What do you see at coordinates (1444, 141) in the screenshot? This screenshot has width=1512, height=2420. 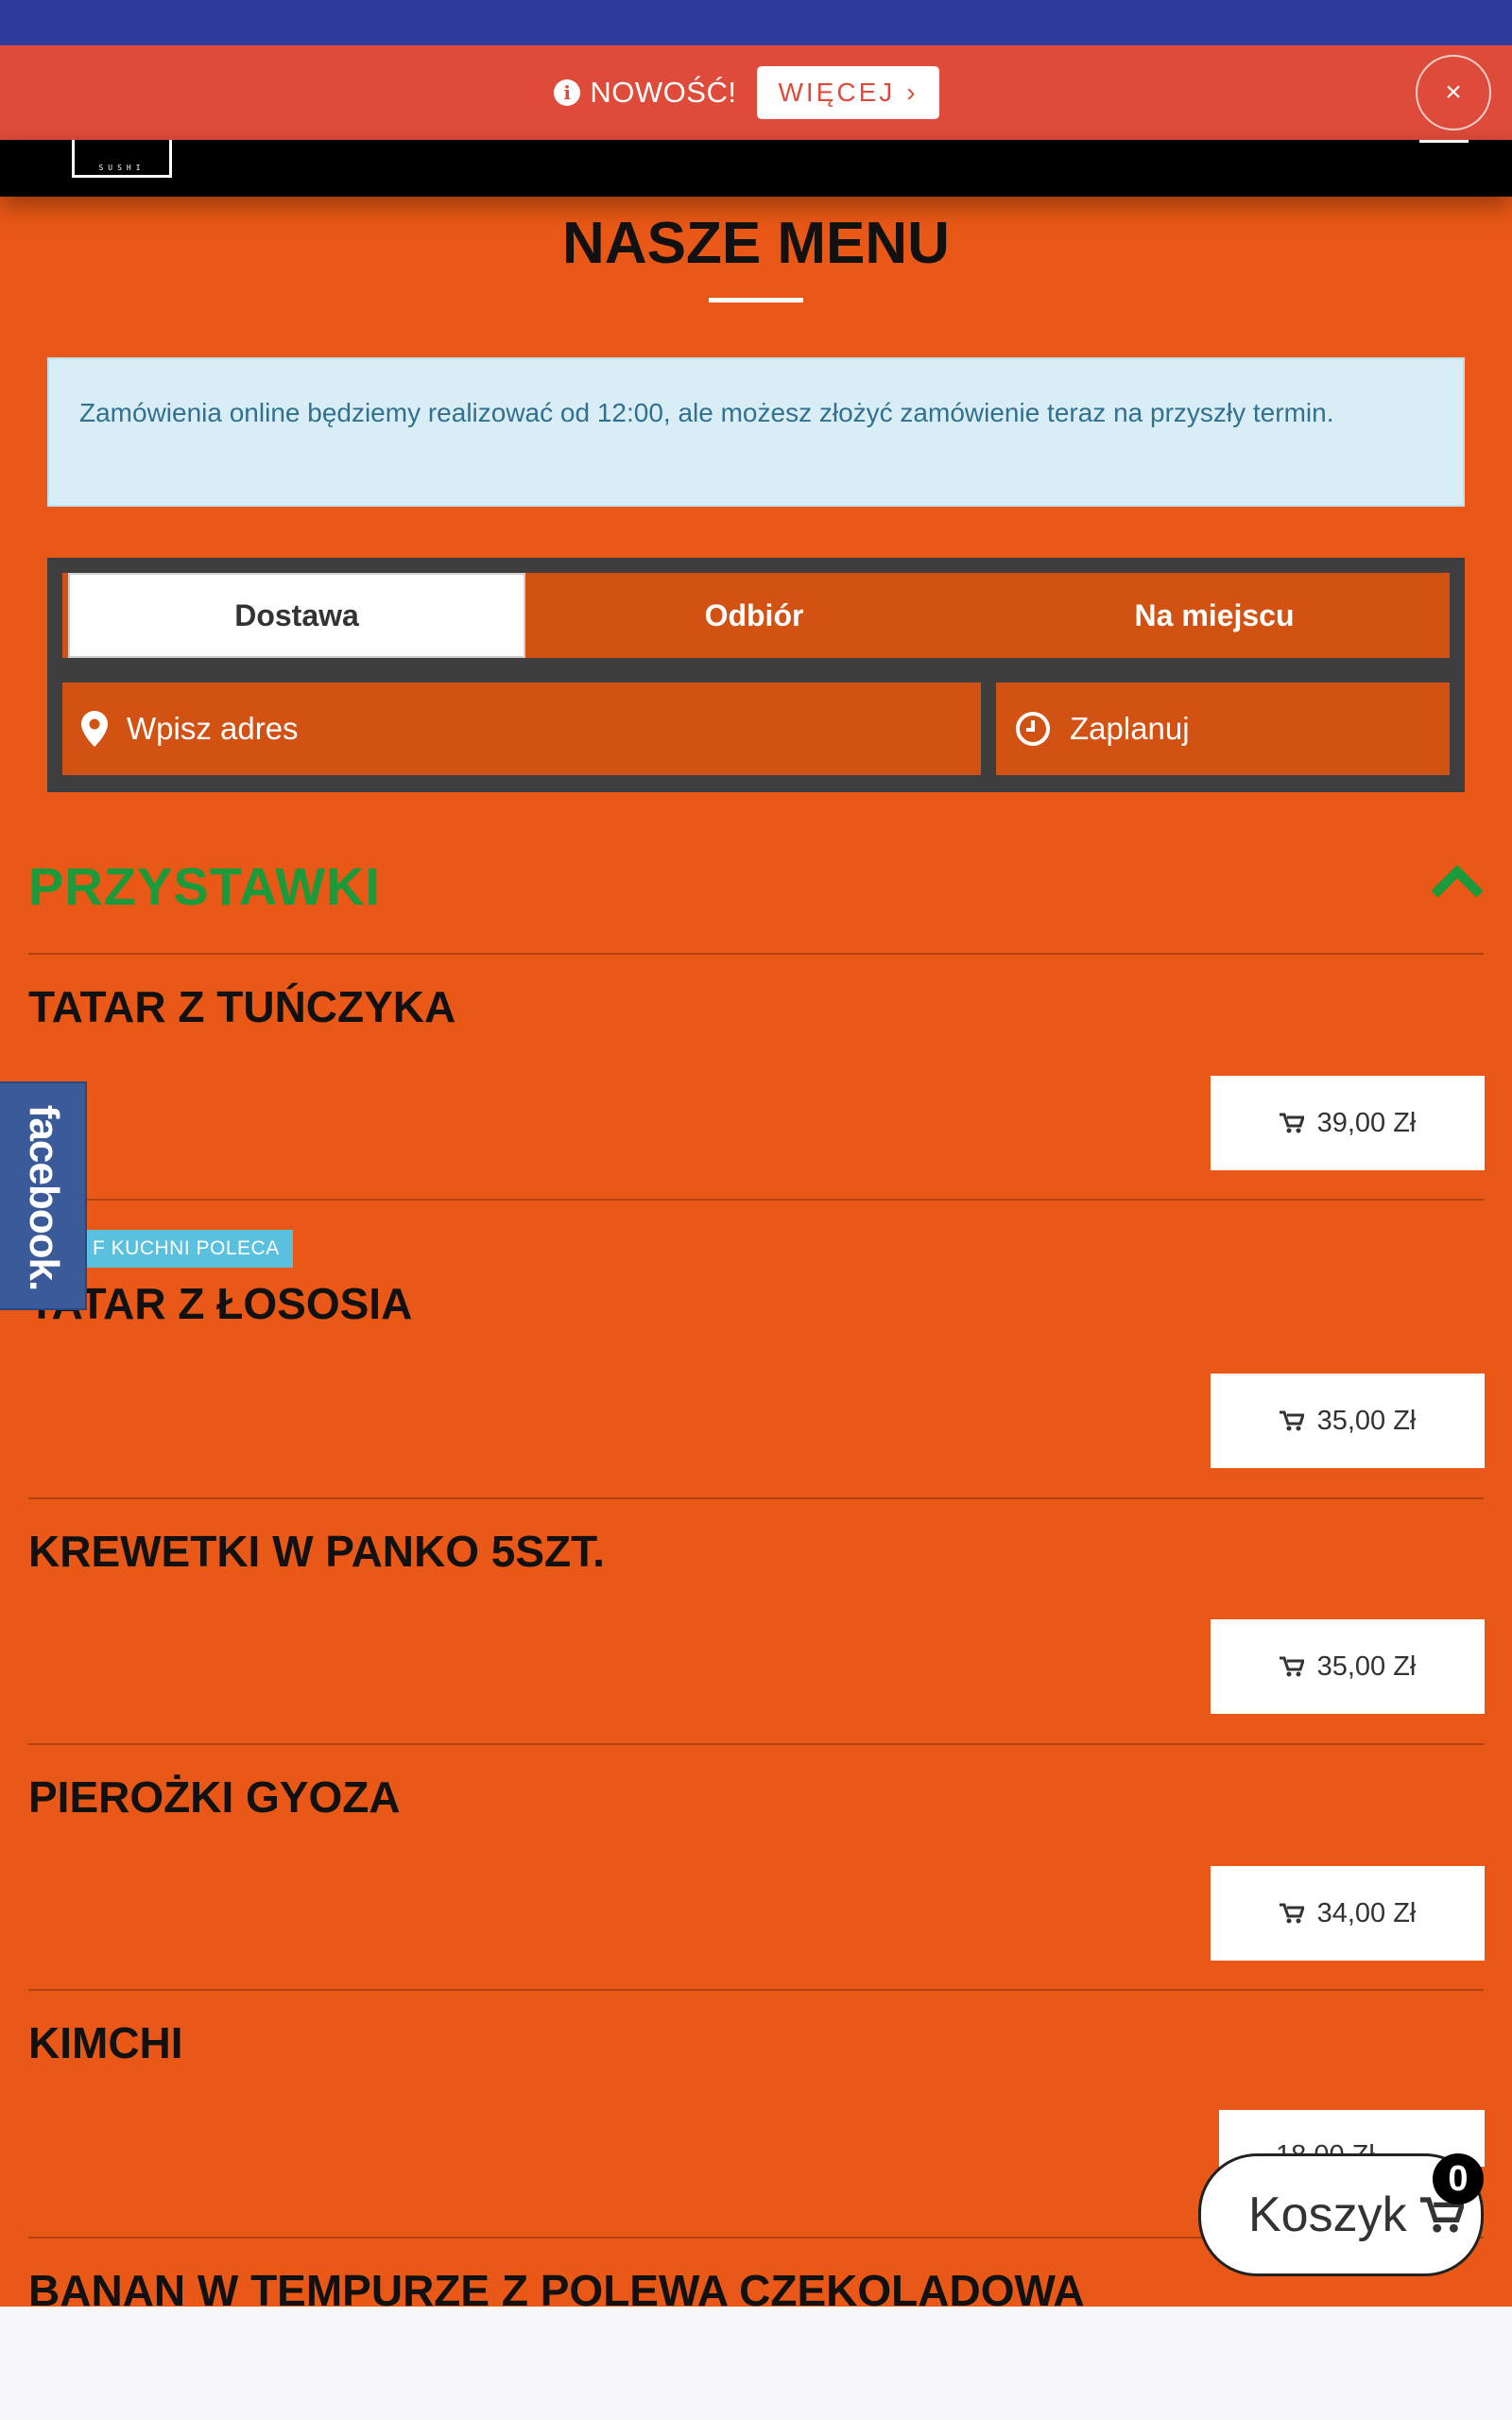 I see `menu-icon` at bounding box center [1444, 141].